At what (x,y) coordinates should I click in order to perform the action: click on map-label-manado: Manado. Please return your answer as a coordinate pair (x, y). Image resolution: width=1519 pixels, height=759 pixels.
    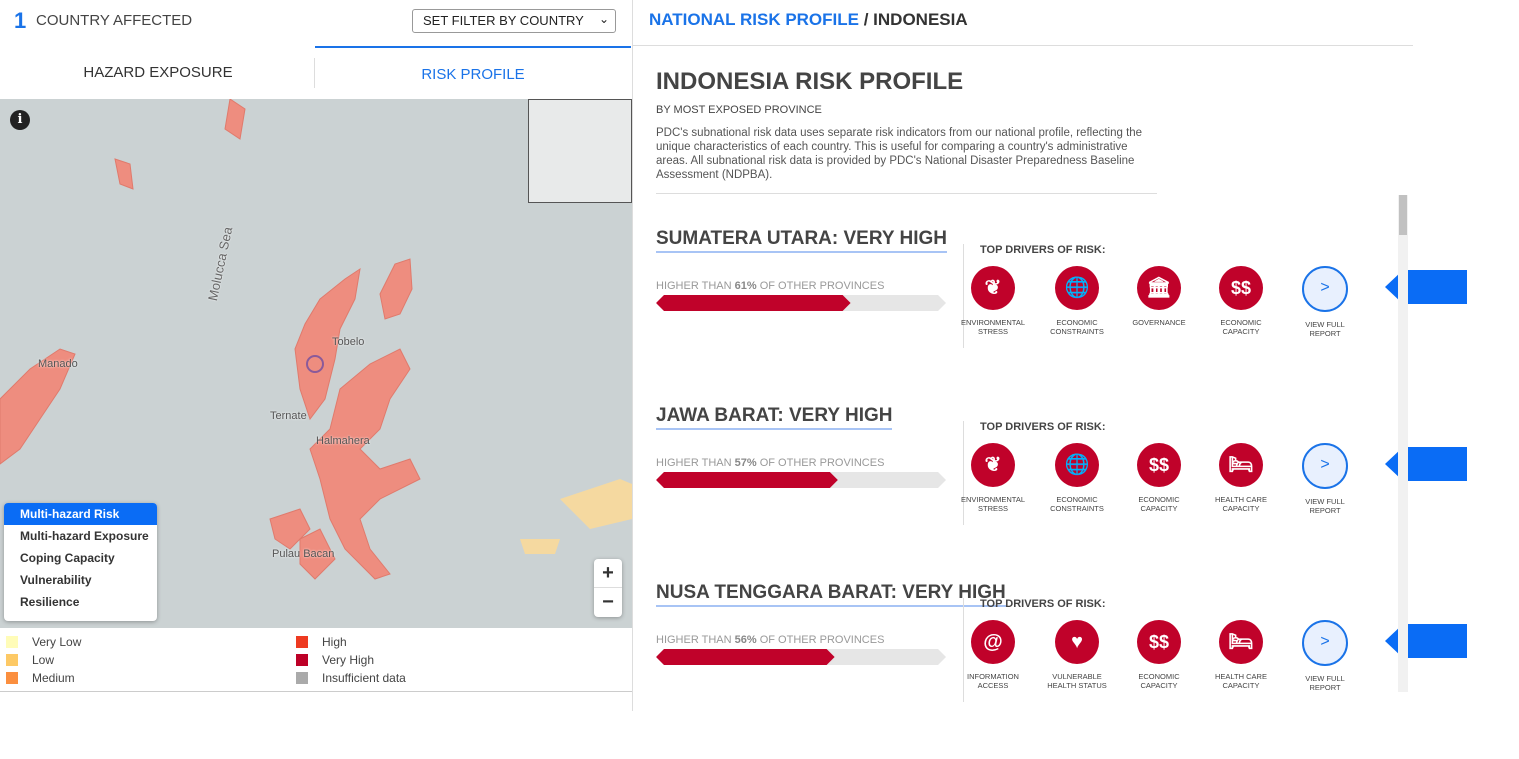
    Looking at the image, I should click on (58, 364).